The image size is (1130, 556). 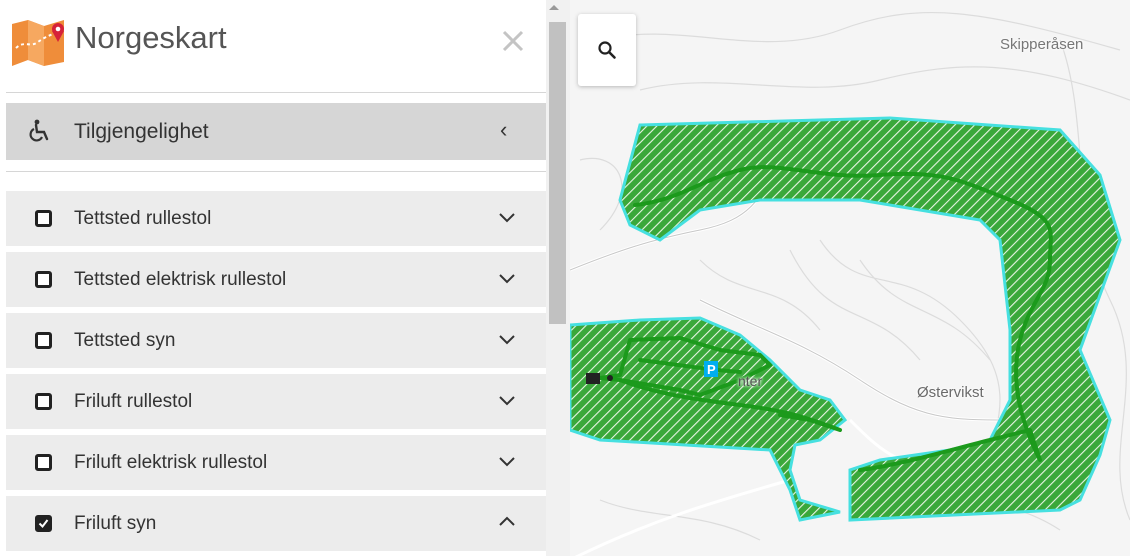 I want to click on layer-label: Friluft syn, so click(x=115, y=523).